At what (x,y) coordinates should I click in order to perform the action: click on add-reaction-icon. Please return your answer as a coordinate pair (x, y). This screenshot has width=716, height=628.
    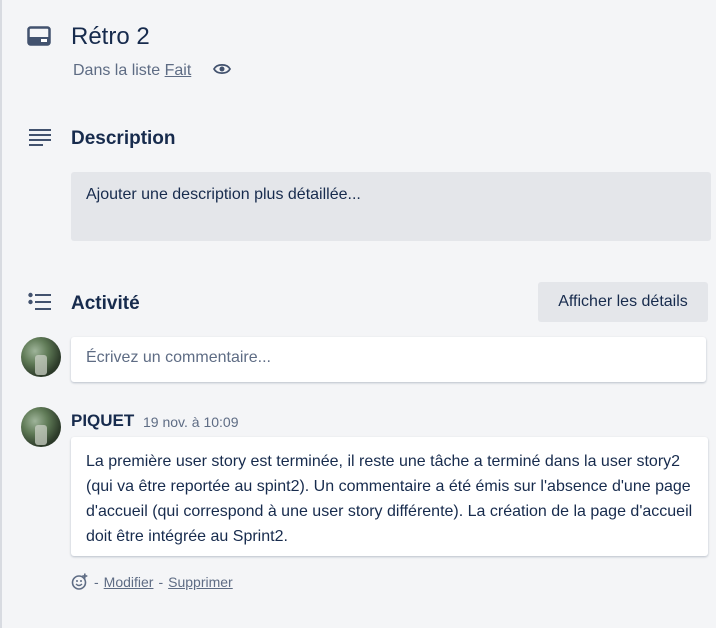
    Looking at the image, I should click on (80, 582).